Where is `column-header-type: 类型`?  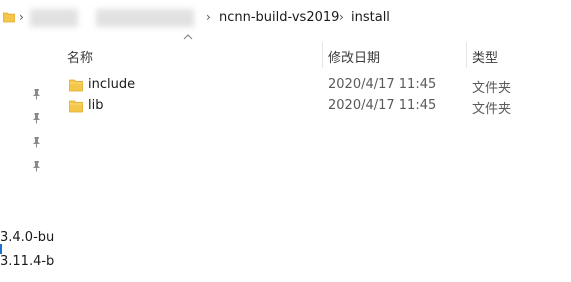
column-header-type: 类型 is located at coordinates (485, 56).